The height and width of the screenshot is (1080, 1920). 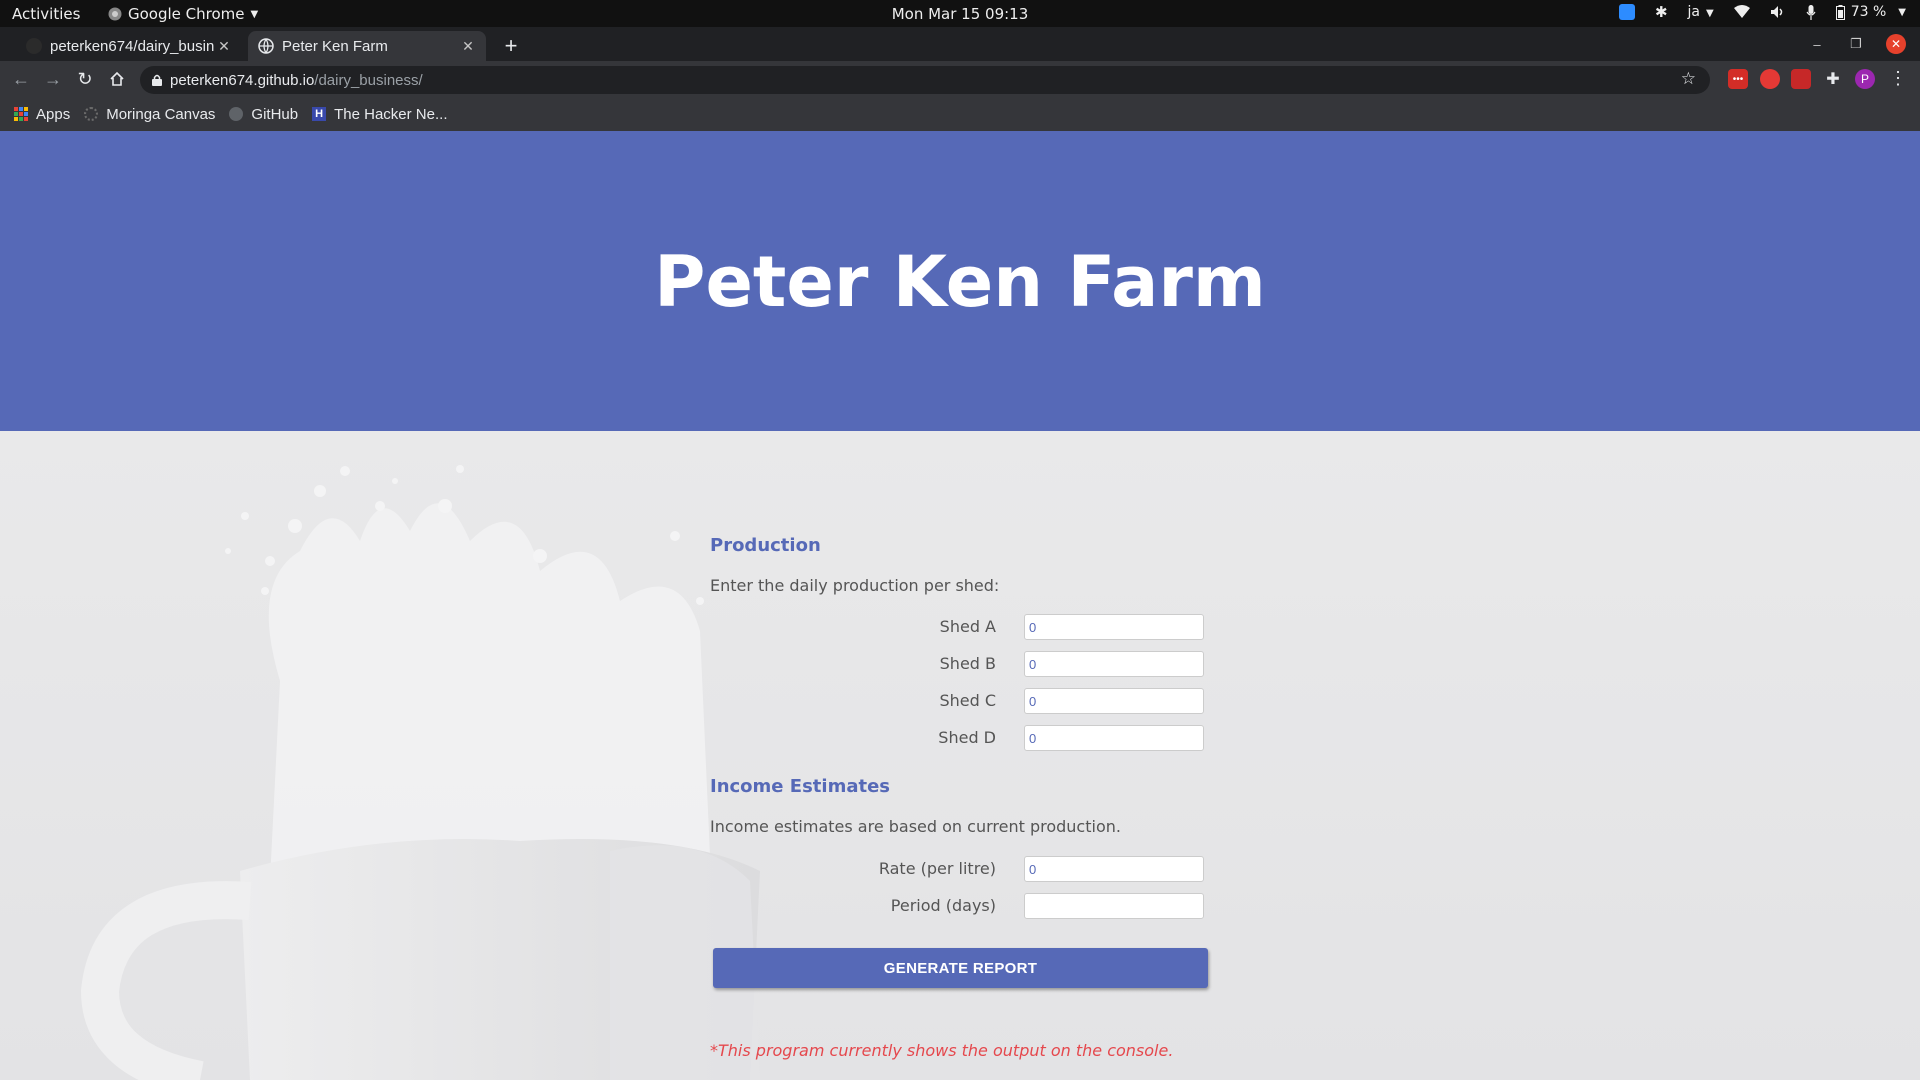 I want to click on period-label: Period (days), so click(x=943, y=905).